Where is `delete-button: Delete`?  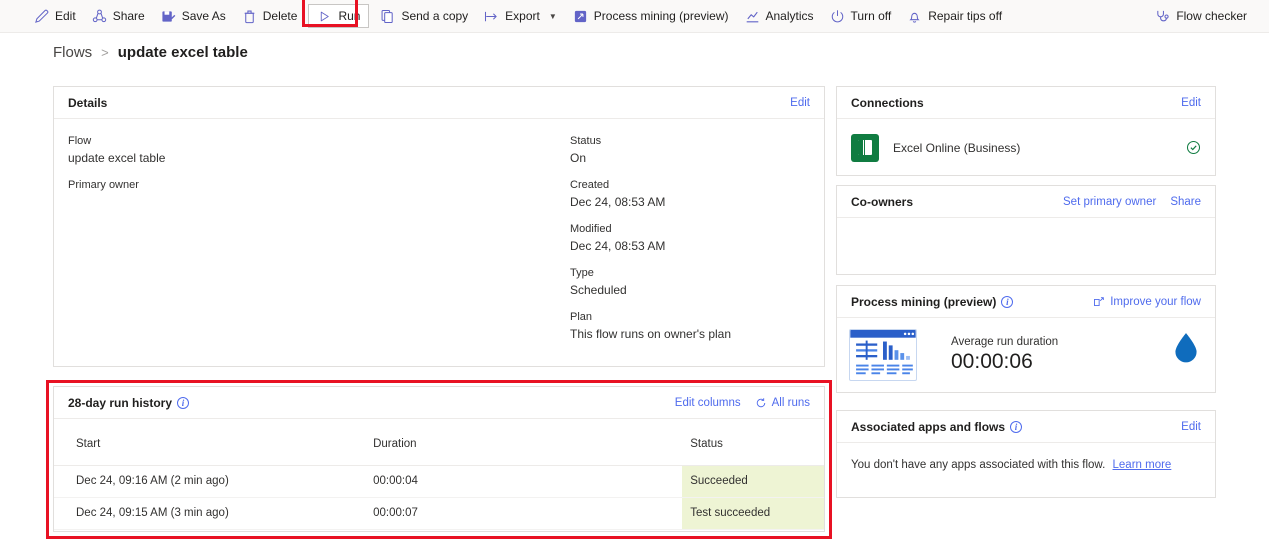
delete-button: Delete is located at coordinates (270, 16).